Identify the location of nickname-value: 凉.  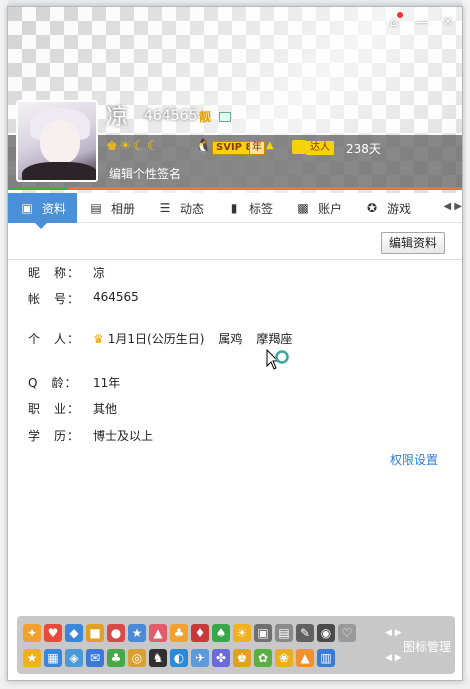
(99, 273).